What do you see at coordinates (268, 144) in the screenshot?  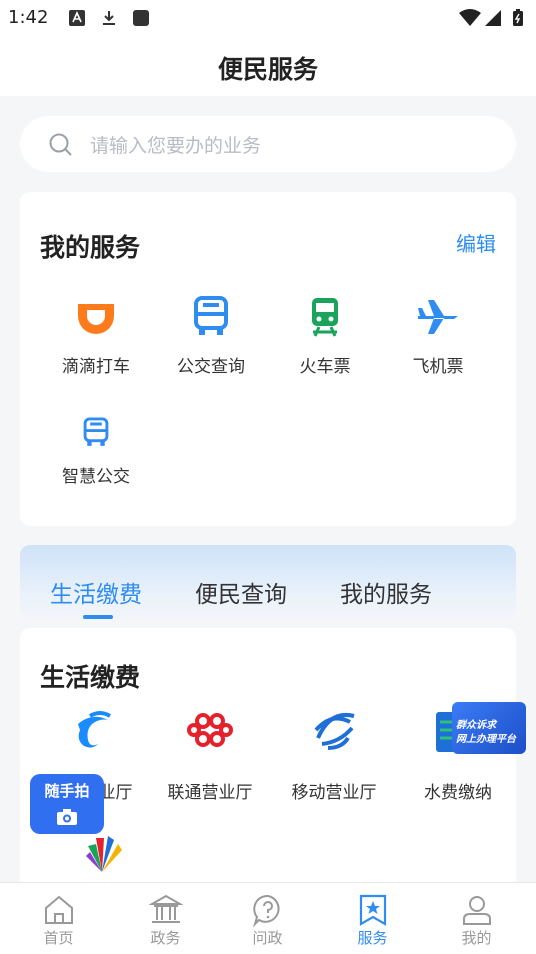 I see `search-input: 请输入您要办的业务` at bounding box center [268, 144].